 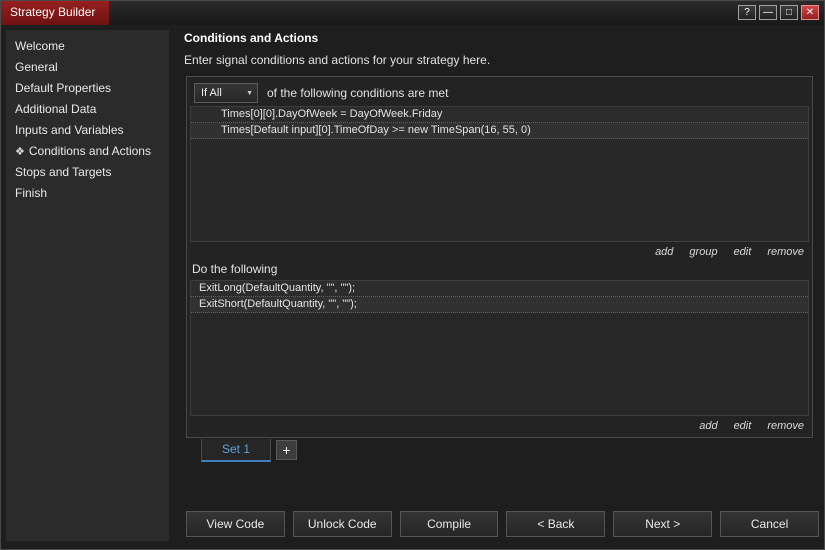 What do you see at coordinates (40, 46) in the screenshot?
I see `sidebar-item-label: Welcome` at bounding box center [40, 46].